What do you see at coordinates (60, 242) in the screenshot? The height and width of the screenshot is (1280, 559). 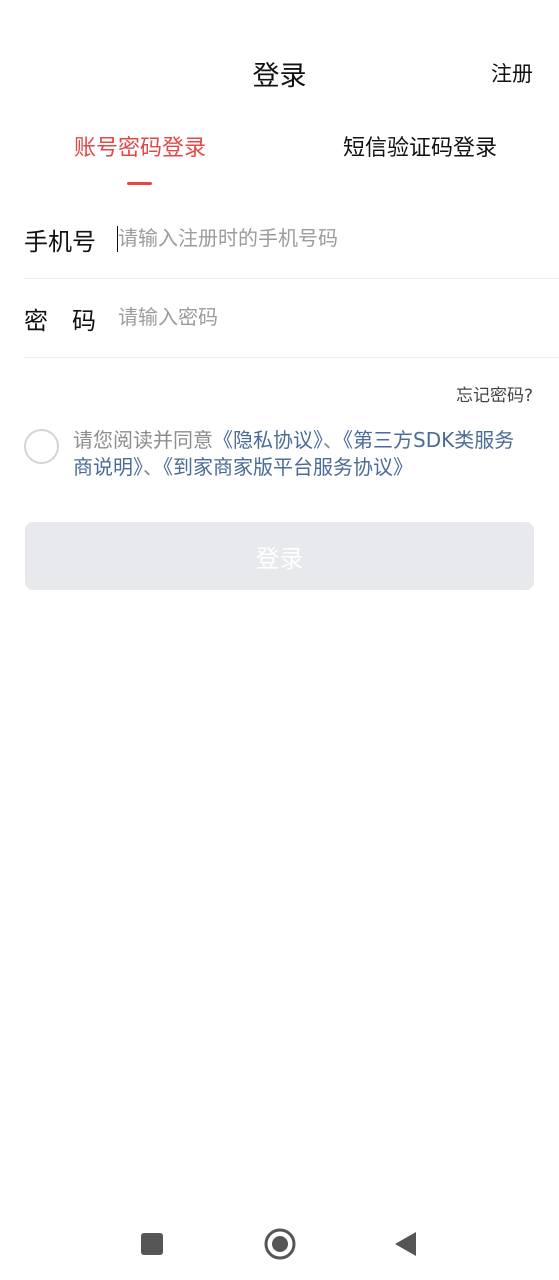 I see `phone-label: 手机号` at bounding box center [60, 242].